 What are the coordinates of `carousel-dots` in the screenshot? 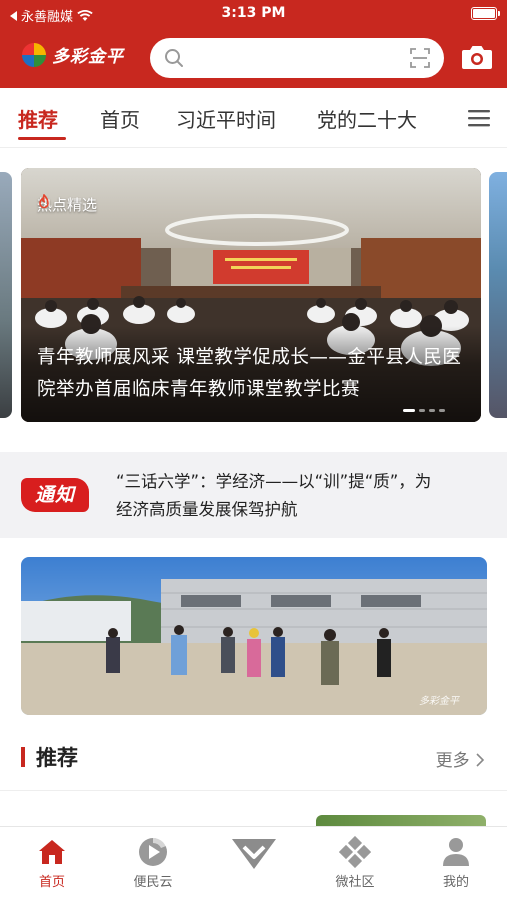 It's located at (424, 410).